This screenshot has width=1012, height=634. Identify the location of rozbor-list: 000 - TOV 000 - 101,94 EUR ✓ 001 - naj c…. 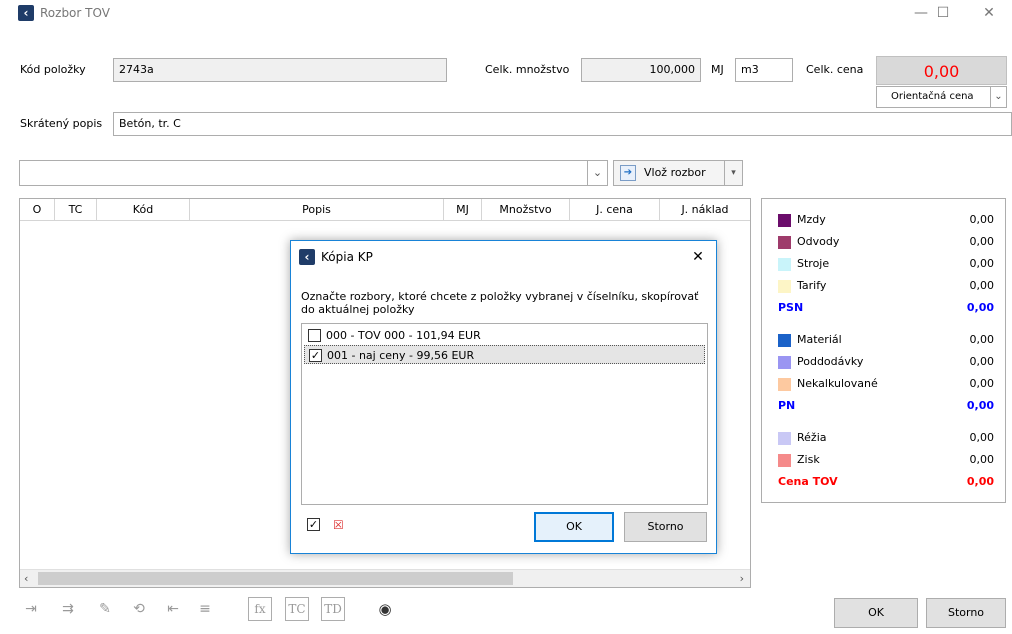
(504, 414).